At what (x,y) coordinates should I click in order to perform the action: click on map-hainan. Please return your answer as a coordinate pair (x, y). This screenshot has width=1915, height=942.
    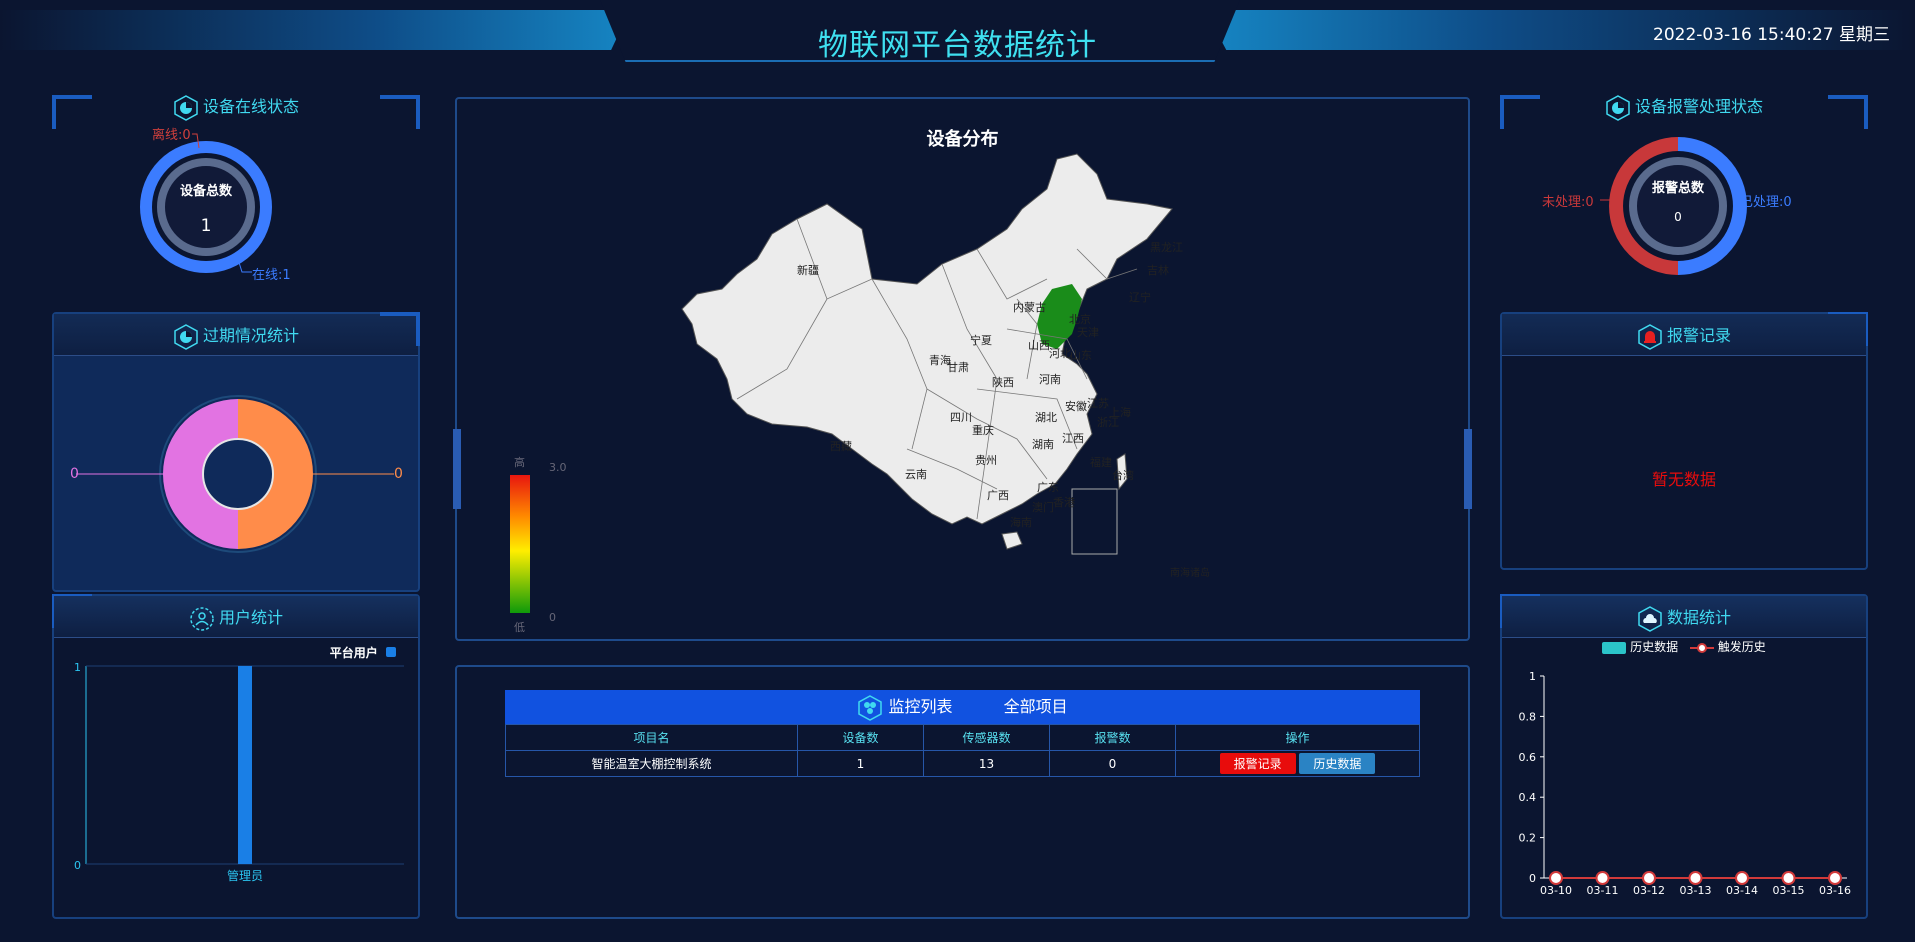
    Looking at the image, I should click on (1012, 540).